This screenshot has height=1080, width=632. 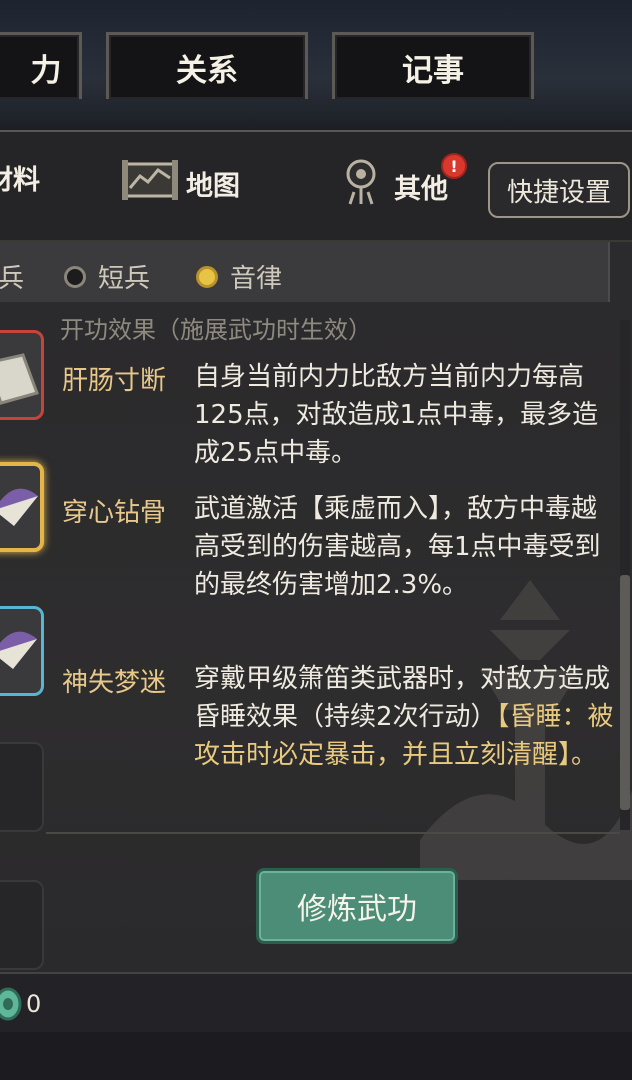 I want to click on bottom-strip, so click(x=316, y=1056).